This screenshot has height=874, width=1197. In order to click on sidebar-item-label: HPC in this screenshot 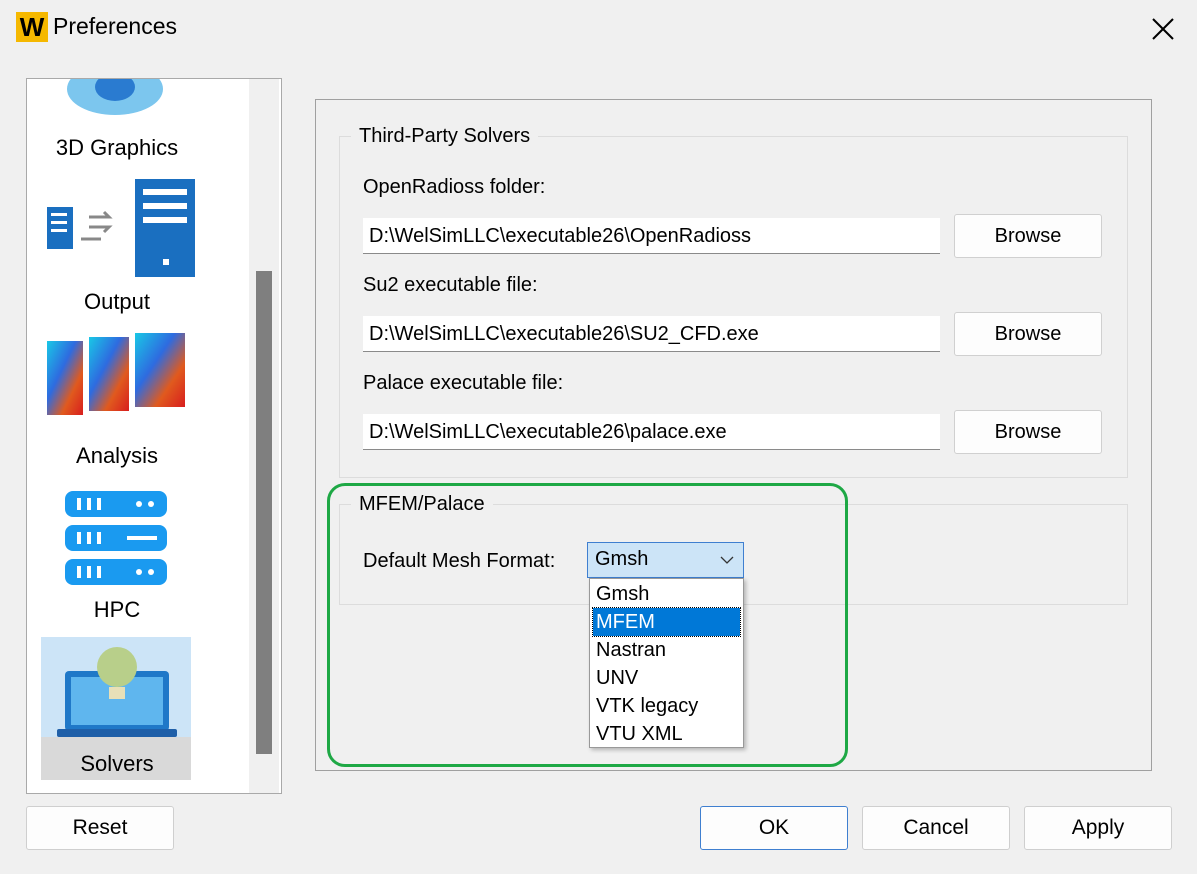, I will do `click(117, 609)`.